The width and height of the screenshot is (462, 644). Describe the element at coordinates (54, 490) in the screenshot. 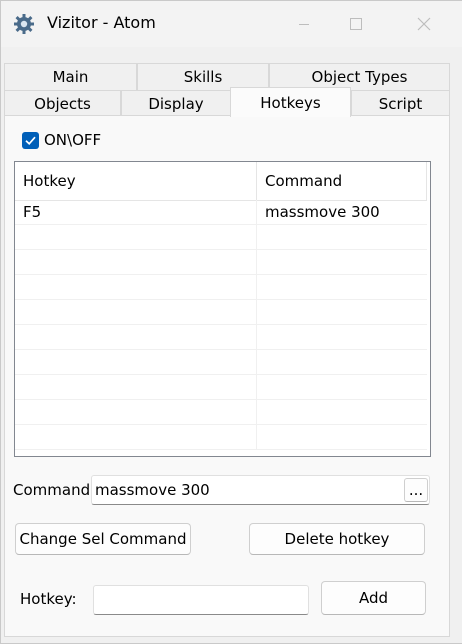

I see `command-label: Command:` at that location.